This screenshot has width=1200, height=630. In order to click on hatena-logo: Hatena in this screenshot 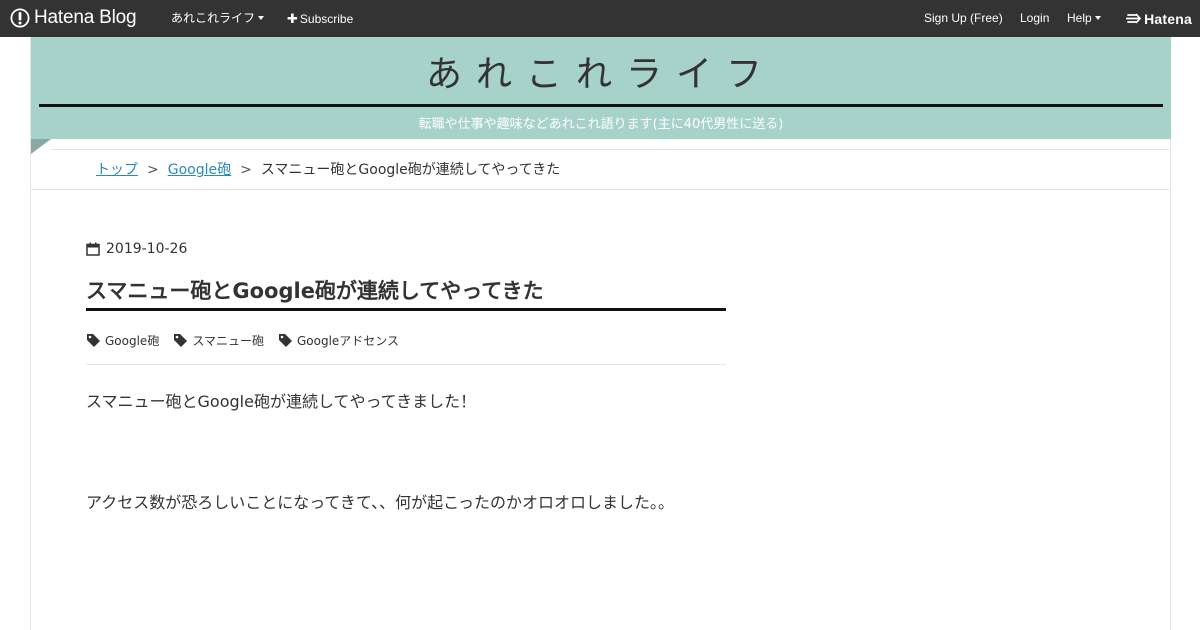, I will do `click(1159, 18)`.